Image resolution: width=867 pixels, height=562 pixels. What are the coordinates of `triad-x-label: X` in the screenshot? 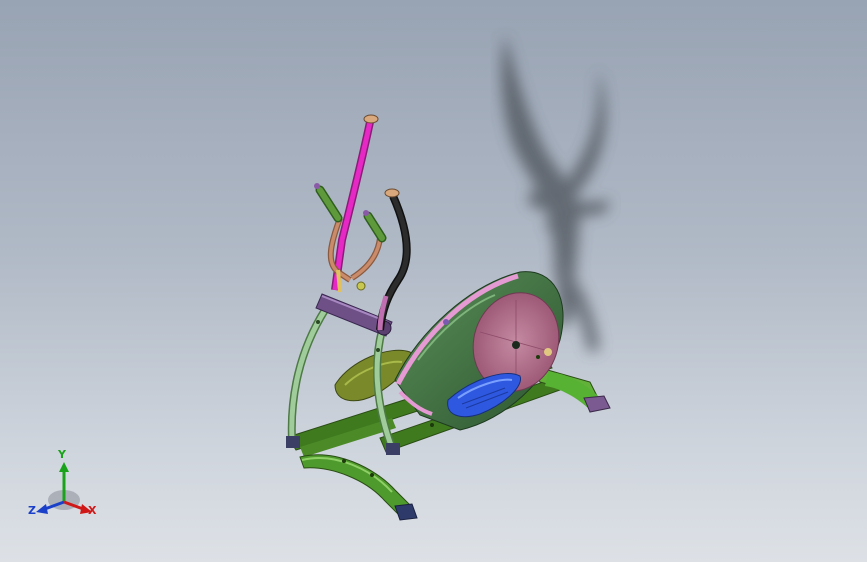 It's located at (92, 510).